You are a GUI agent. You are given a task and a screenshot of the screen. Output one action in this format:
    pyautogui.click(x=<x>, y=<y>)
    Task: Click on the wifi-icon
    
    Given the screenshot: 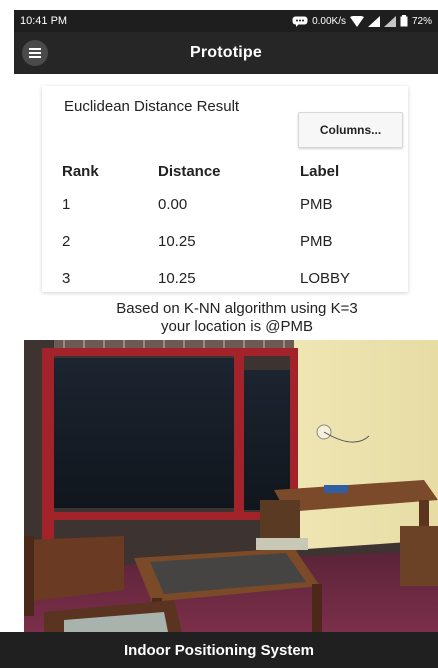 What is the action you would take?
    pyautogui.click(x=356, y=21)
    